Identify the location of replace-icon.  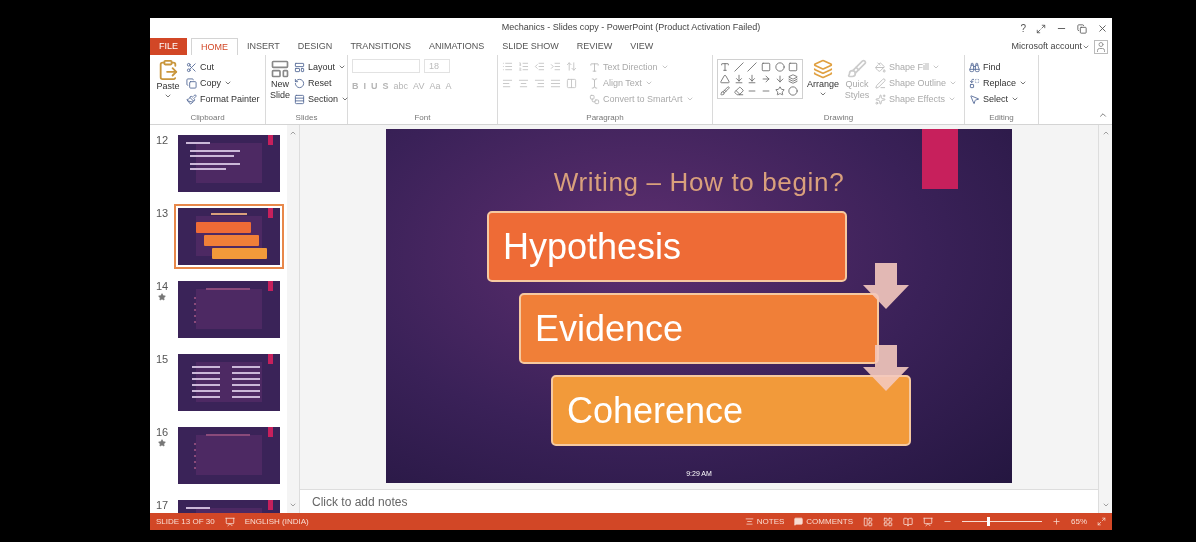
(974, 83).